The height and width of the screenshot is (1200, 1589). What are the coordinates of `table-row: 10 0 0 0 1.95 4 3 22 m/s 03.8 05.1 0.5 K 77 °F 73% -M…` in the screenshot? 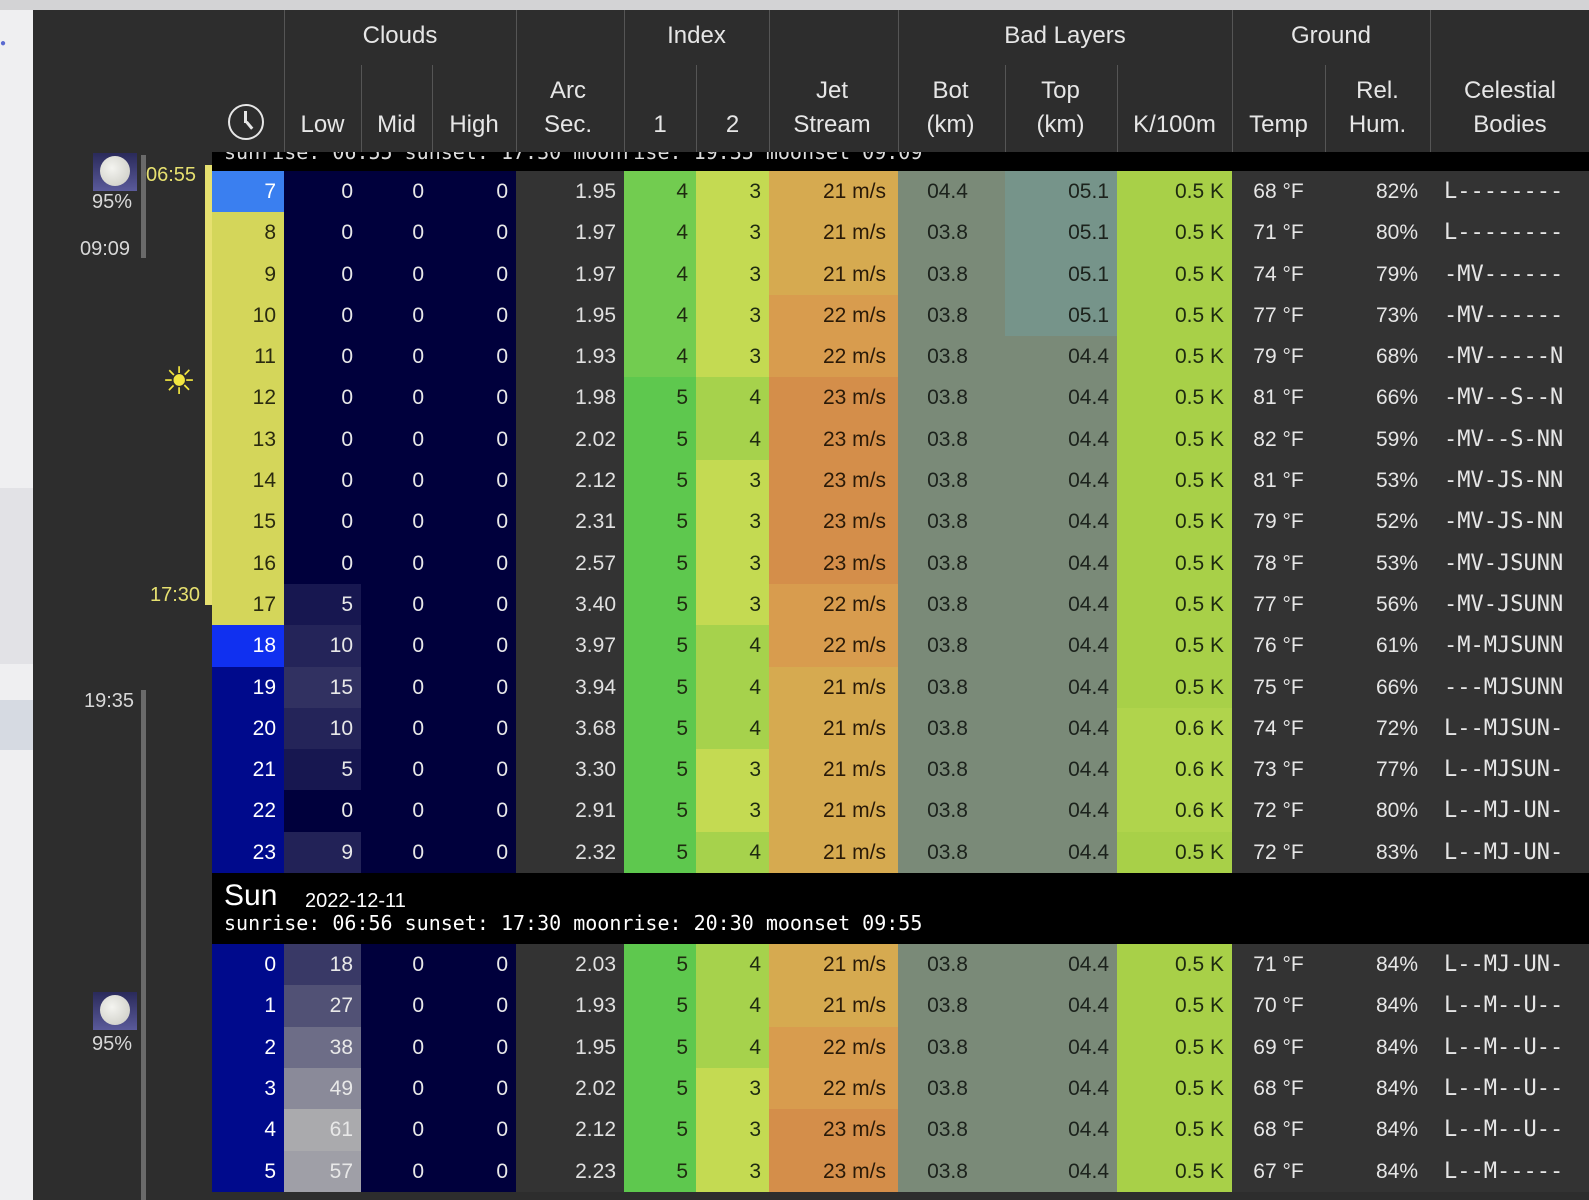 It's located at (900, 315).